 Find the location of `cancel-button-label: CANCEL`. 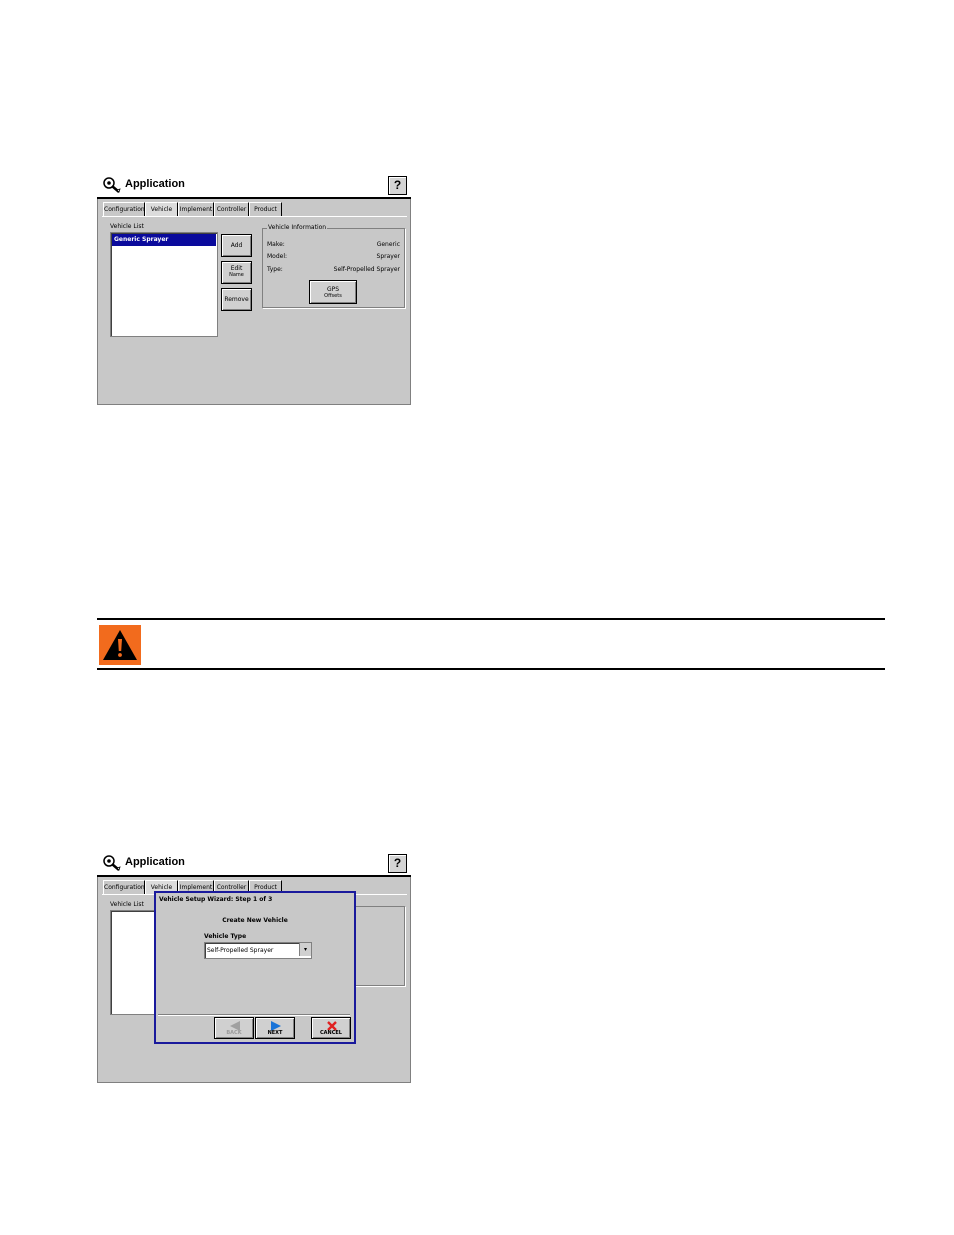

cancel-button-label: CANCEL is located at coordinates (331, 1033).